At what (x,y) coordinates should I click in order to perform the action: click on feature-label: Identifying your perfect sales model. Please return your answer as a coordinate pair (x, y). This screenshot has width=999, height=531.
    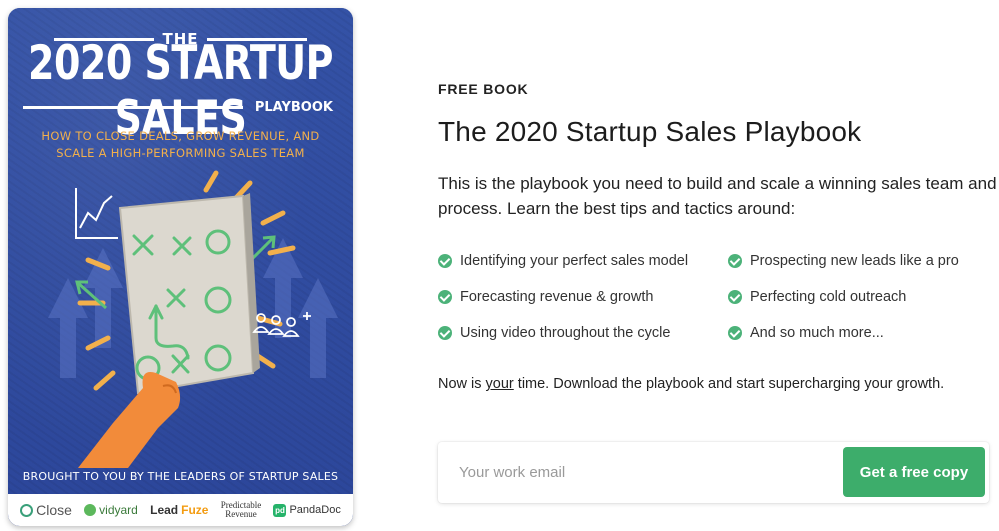
    Looking at the image, I should click on (574, 261).